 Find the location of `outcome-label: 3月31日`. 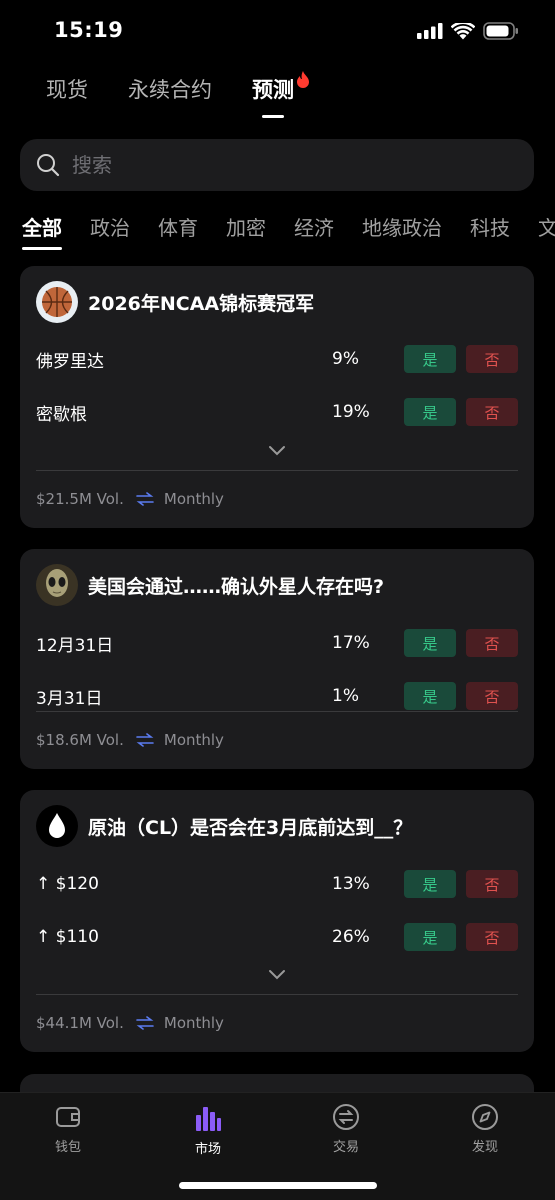

outcome-label: 3月31日 is located at coordinates (69, 698).